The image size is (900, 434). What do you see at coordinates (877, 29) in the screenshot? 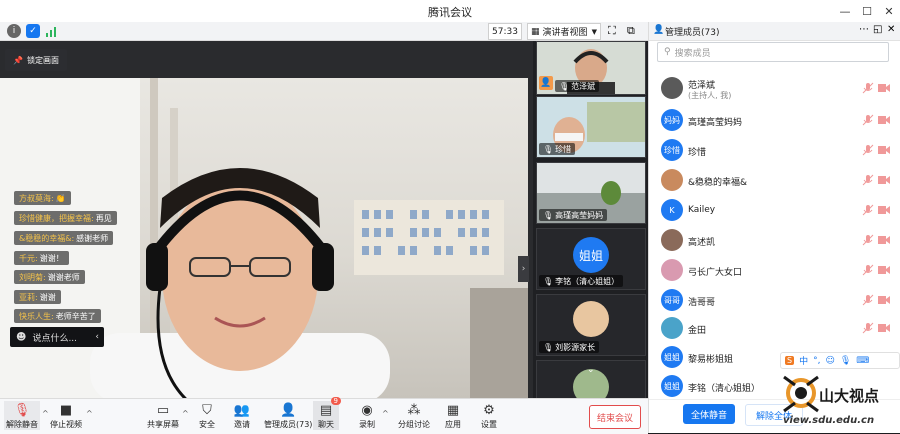
I see `pop-out-icon: ◱` at bounding box center [877, 29].